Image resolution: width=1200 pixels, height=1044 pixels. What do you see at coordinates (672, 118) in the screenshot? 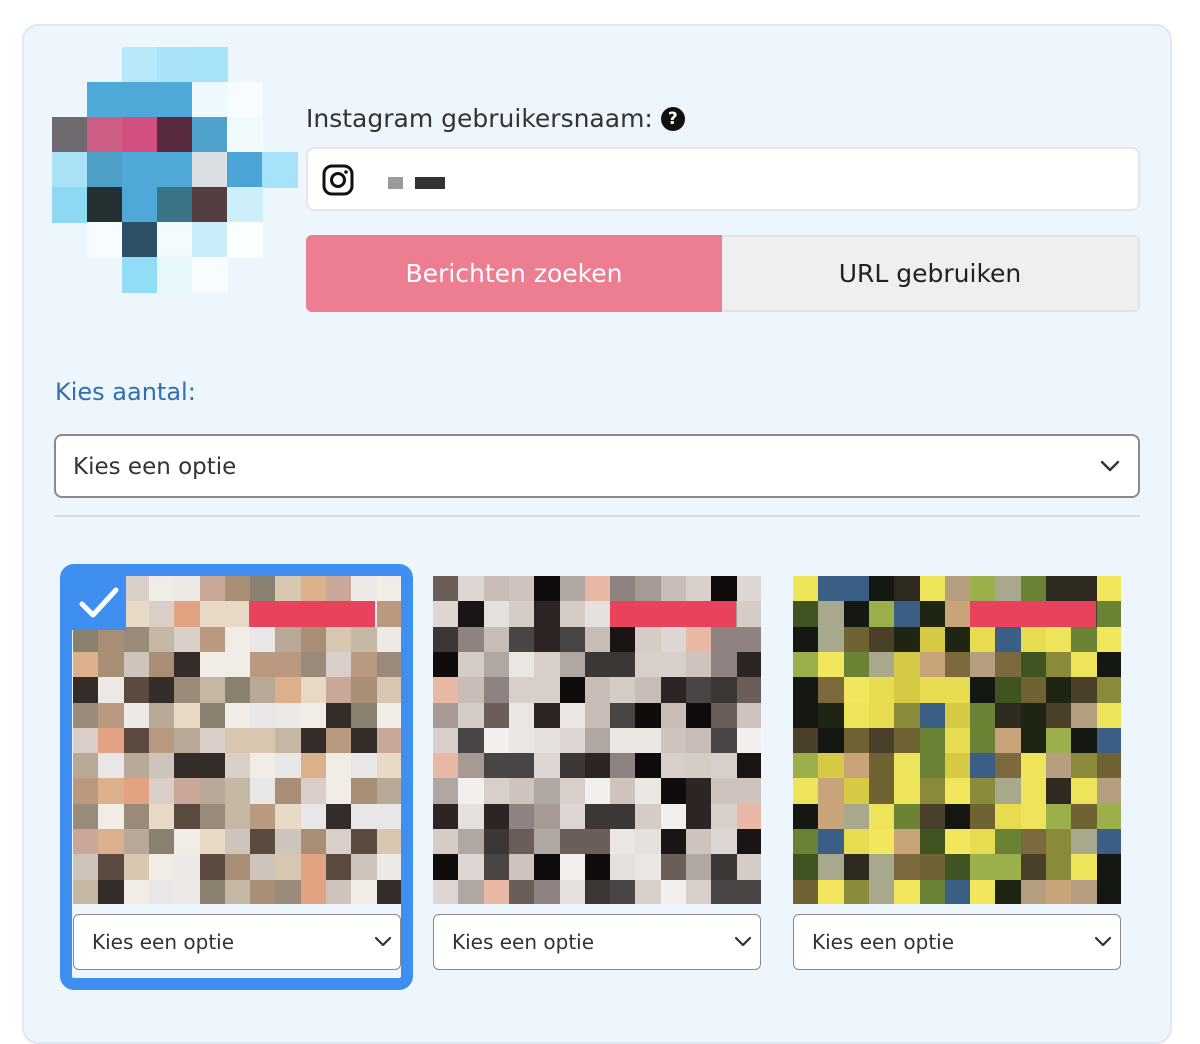
I see `question-circle-icon: ?` at bounding box center [672, 118].